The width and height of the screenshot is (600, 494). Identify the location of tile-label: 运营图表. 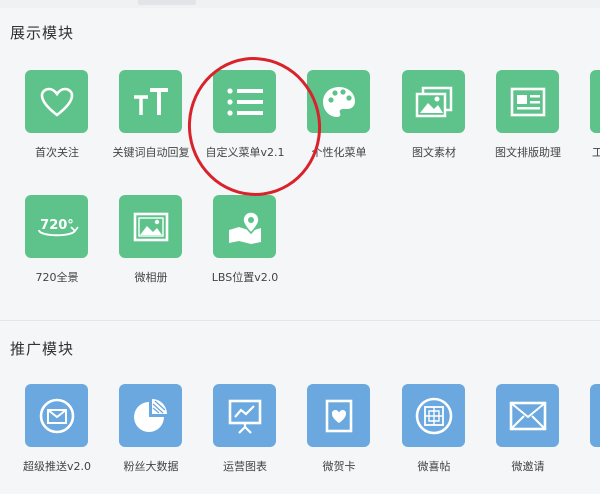
(245, 466).